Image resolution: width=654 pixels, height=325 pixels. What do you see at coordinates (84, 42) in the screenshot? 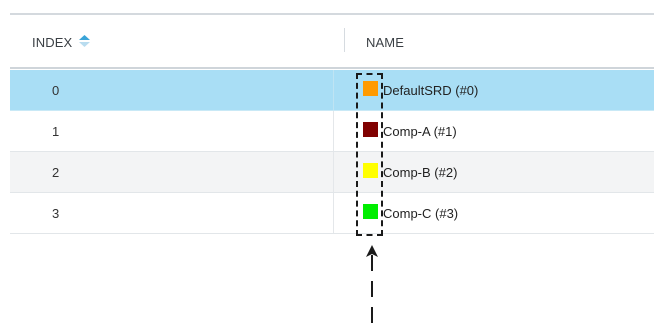
I see `sort-ascending-icon` at bounding box center [84, 42].